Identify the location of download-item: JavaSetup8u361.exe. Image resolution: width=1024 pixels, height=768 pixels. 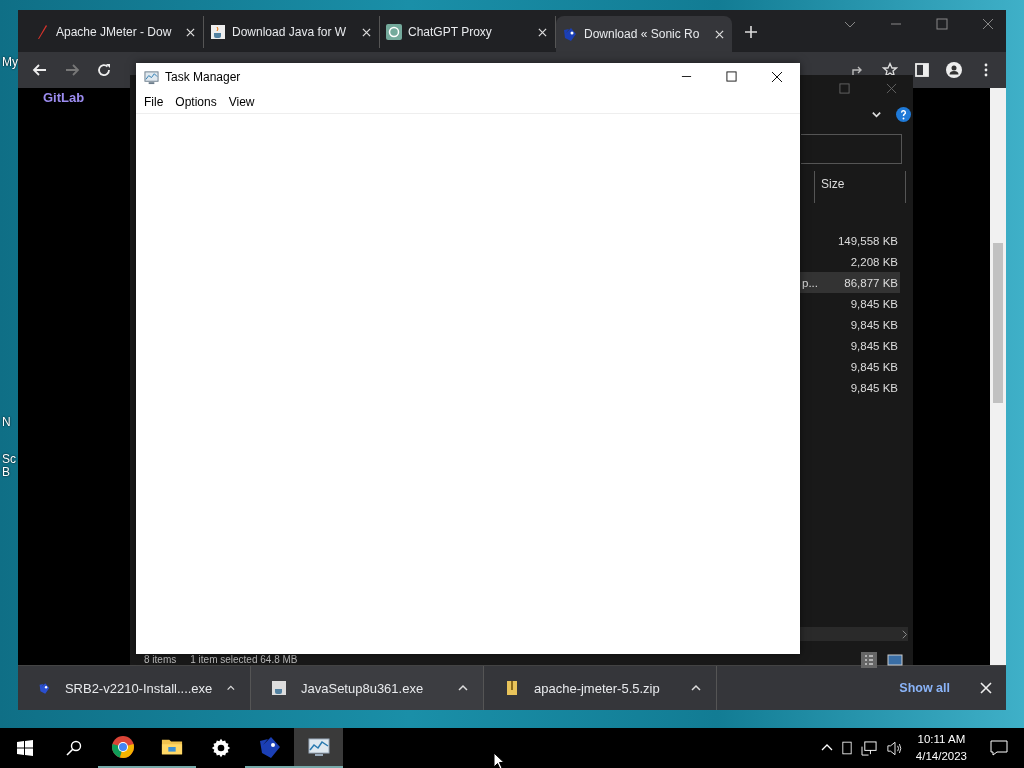
(367, 688).